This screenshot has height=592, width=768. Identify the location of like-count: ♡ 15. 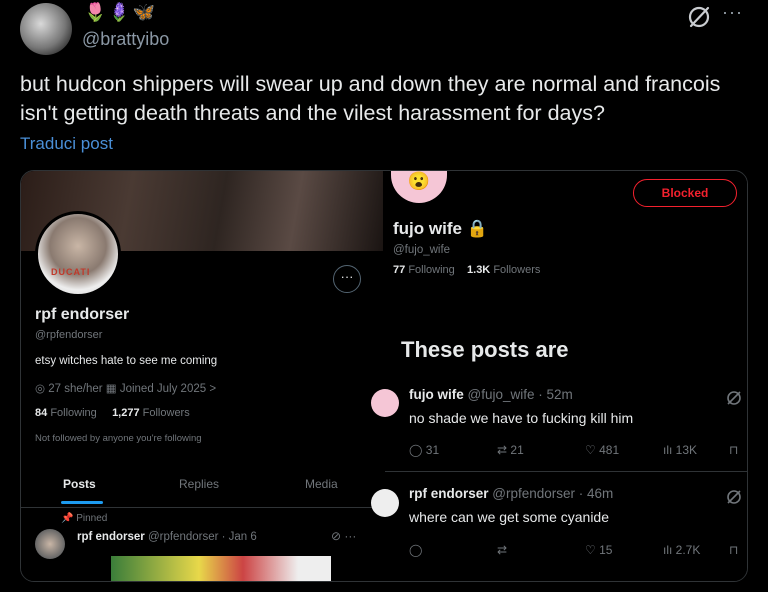
(599, 550).